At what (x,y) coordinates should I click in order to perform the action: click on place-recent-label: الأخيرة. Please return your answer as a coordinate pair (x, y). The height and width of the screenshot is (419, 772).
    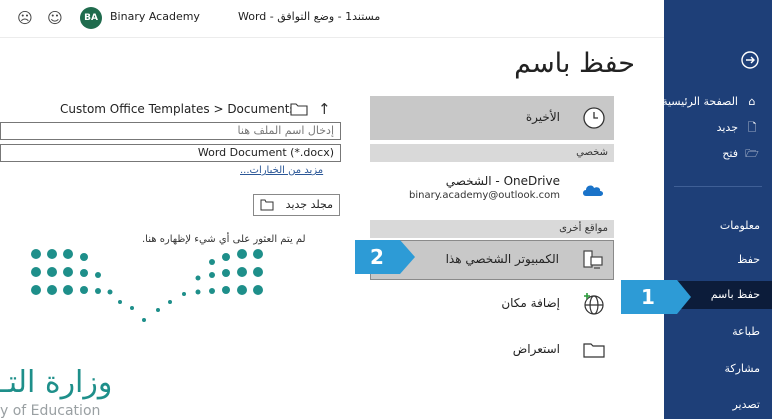
    Looking at the image, I should click on (542, 117).